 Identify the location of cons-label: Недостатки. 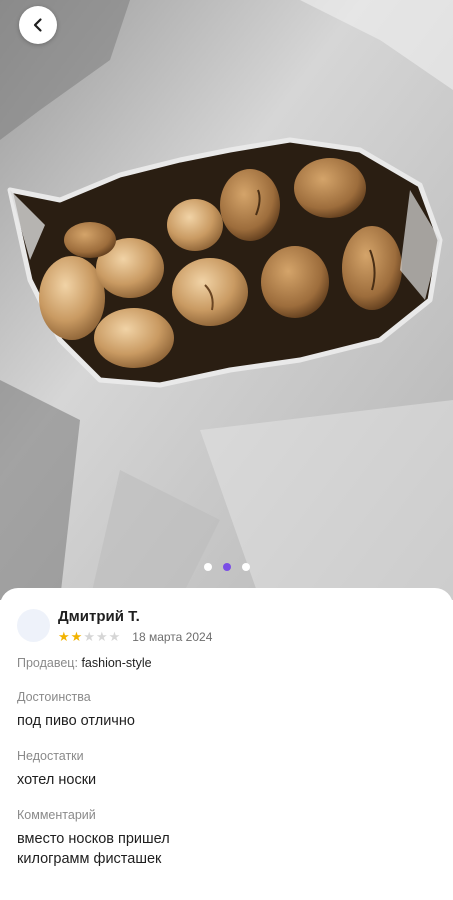
(50, 756).